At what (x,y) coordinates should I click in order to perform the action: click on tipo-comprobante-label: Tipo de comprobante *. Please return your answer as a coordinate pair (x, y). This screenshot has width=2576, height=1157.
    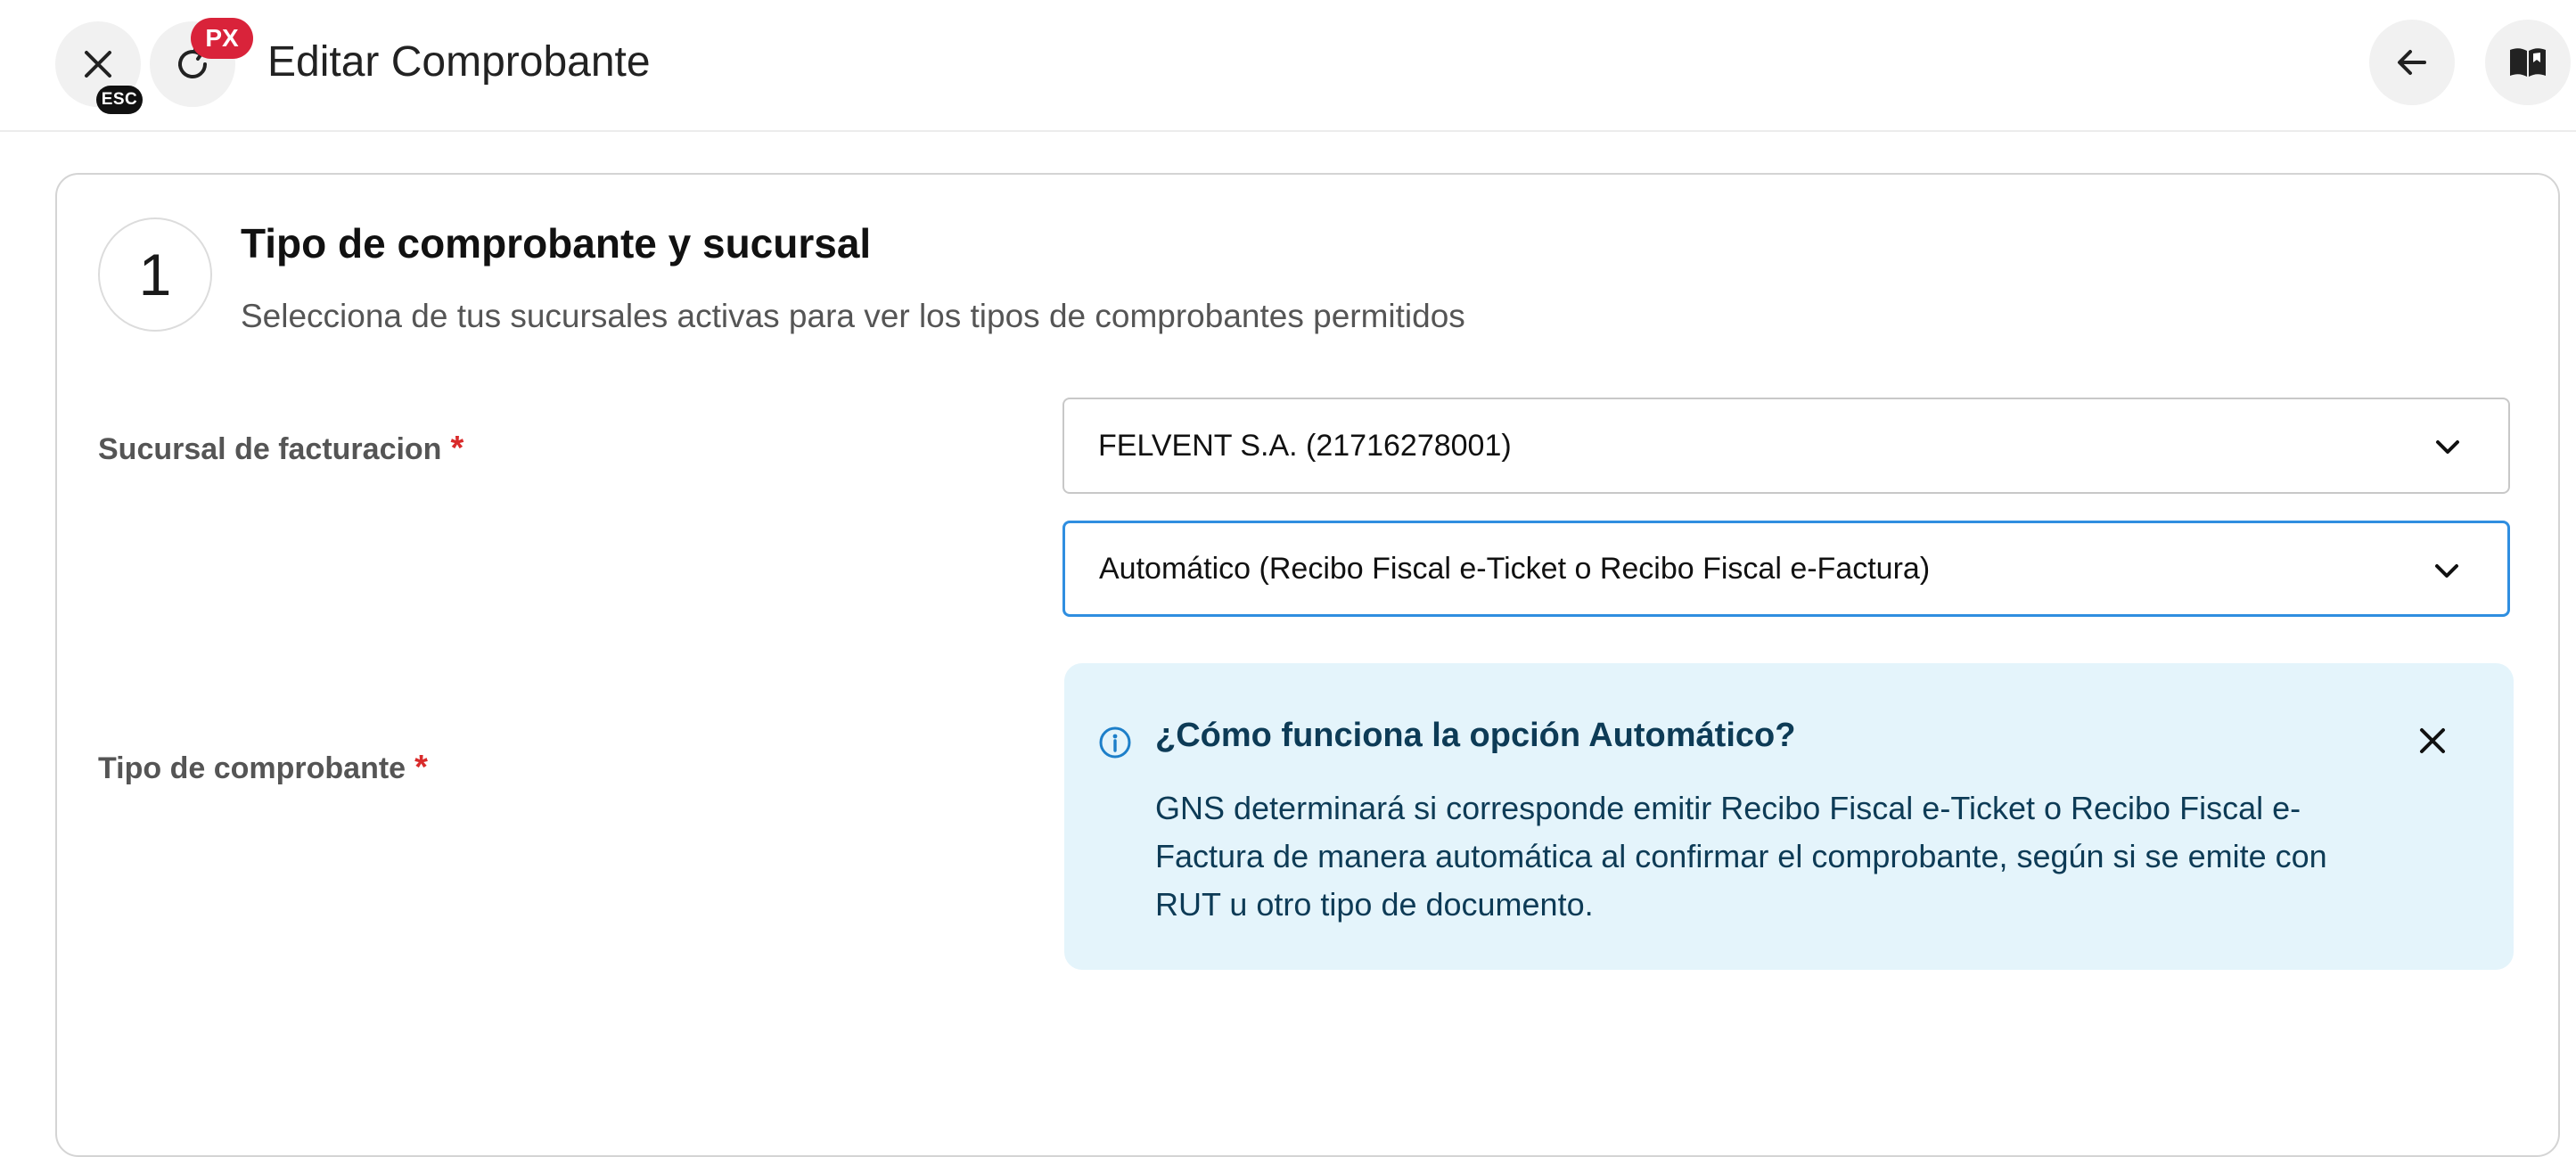
    Looking at the image, I should click on (263, 768).